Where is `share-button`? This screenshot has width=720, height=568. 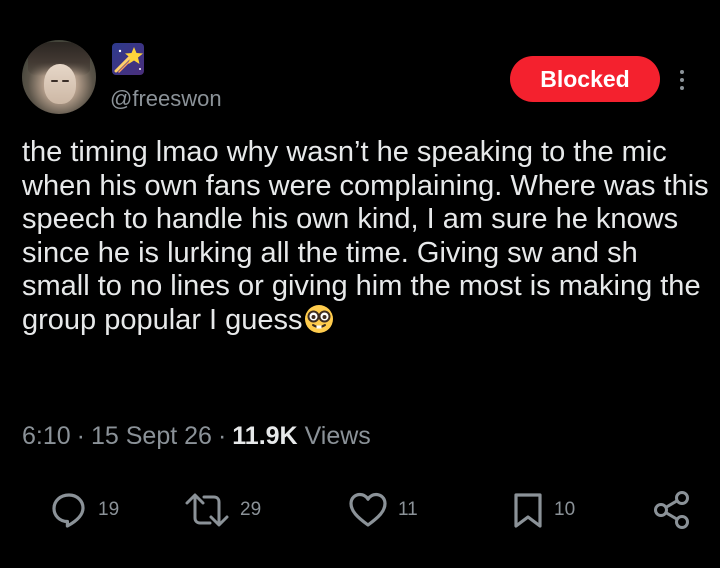
share-button is located at coordinates (672, 510).